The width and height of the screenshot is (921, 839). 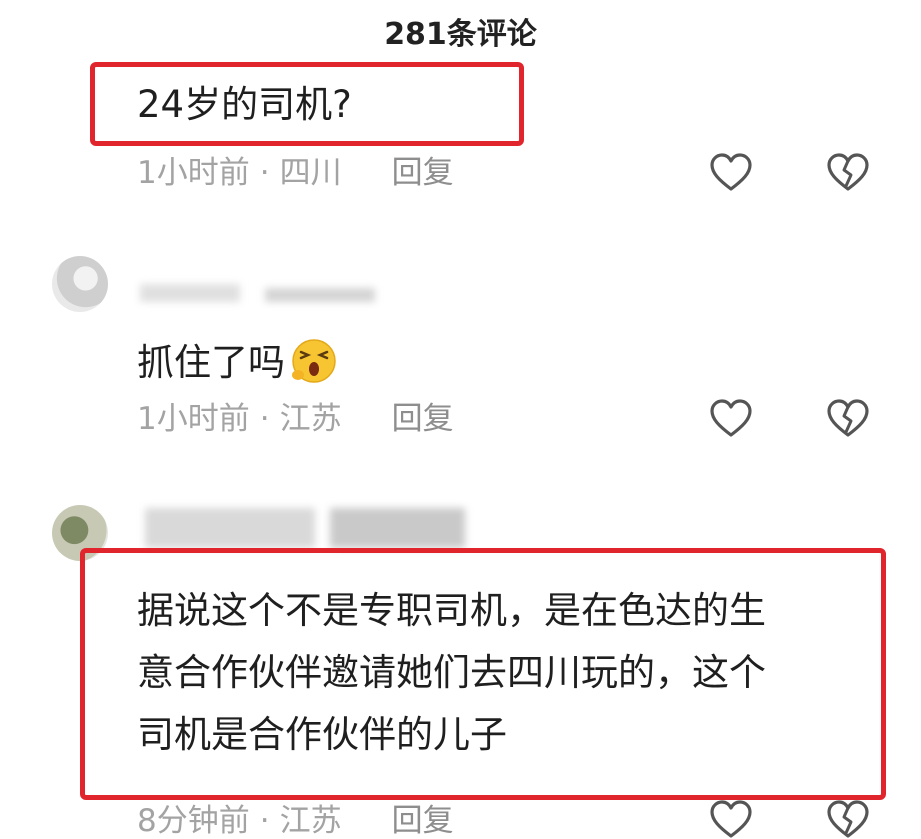 I want to click on comment-3-line: 司机是合作伙伴的儿子, so click(x=322, y=734).